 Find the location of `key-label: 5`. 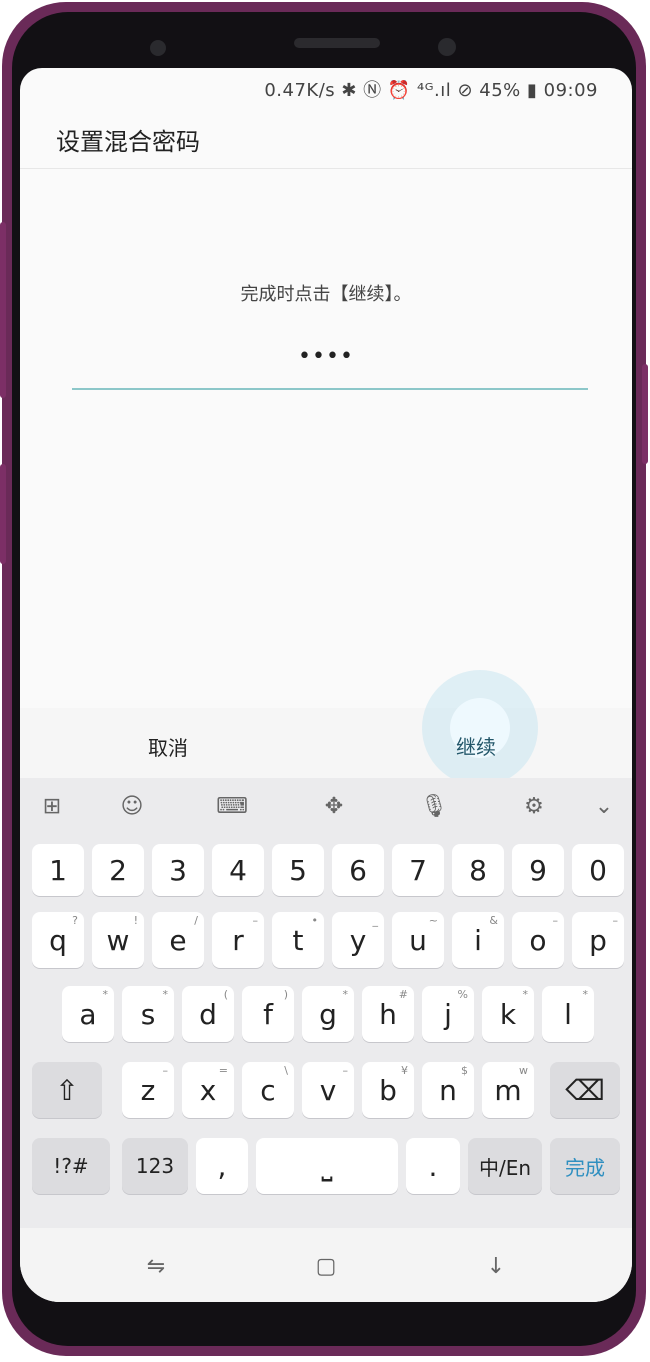

key-label: 5 is located at coordinates (298, 870).